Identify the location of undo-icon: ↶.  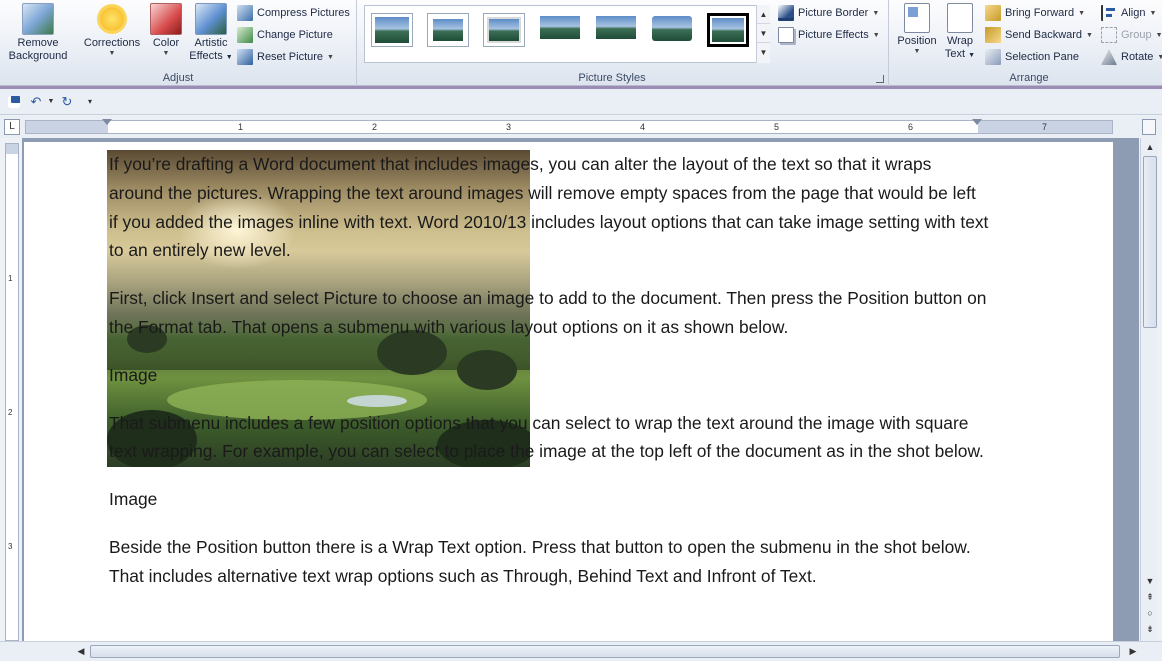
(36, 102).